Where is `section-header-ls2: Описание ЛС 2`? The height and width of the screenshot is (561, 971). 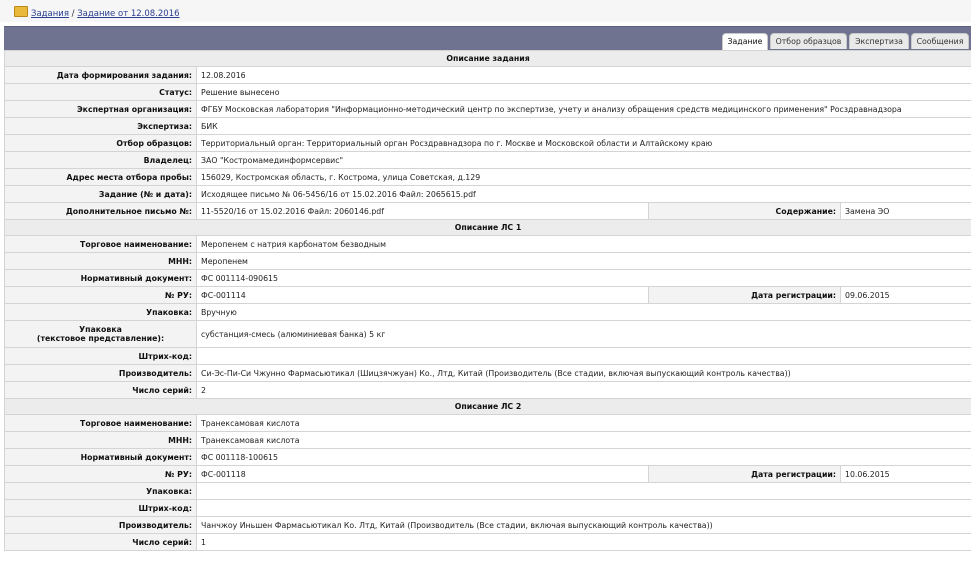 section-header-ls2: Описание ЛС 2 is located at coordinates (487, 406).